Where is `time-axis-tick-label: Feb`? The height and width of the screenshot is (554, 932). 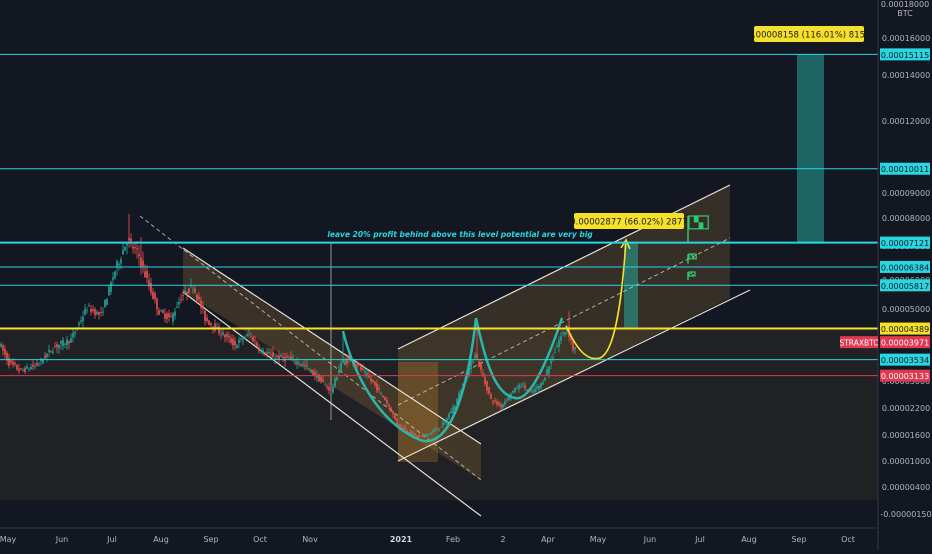
time-axis-tick-label: Feb is located at coordinates (453, 539).